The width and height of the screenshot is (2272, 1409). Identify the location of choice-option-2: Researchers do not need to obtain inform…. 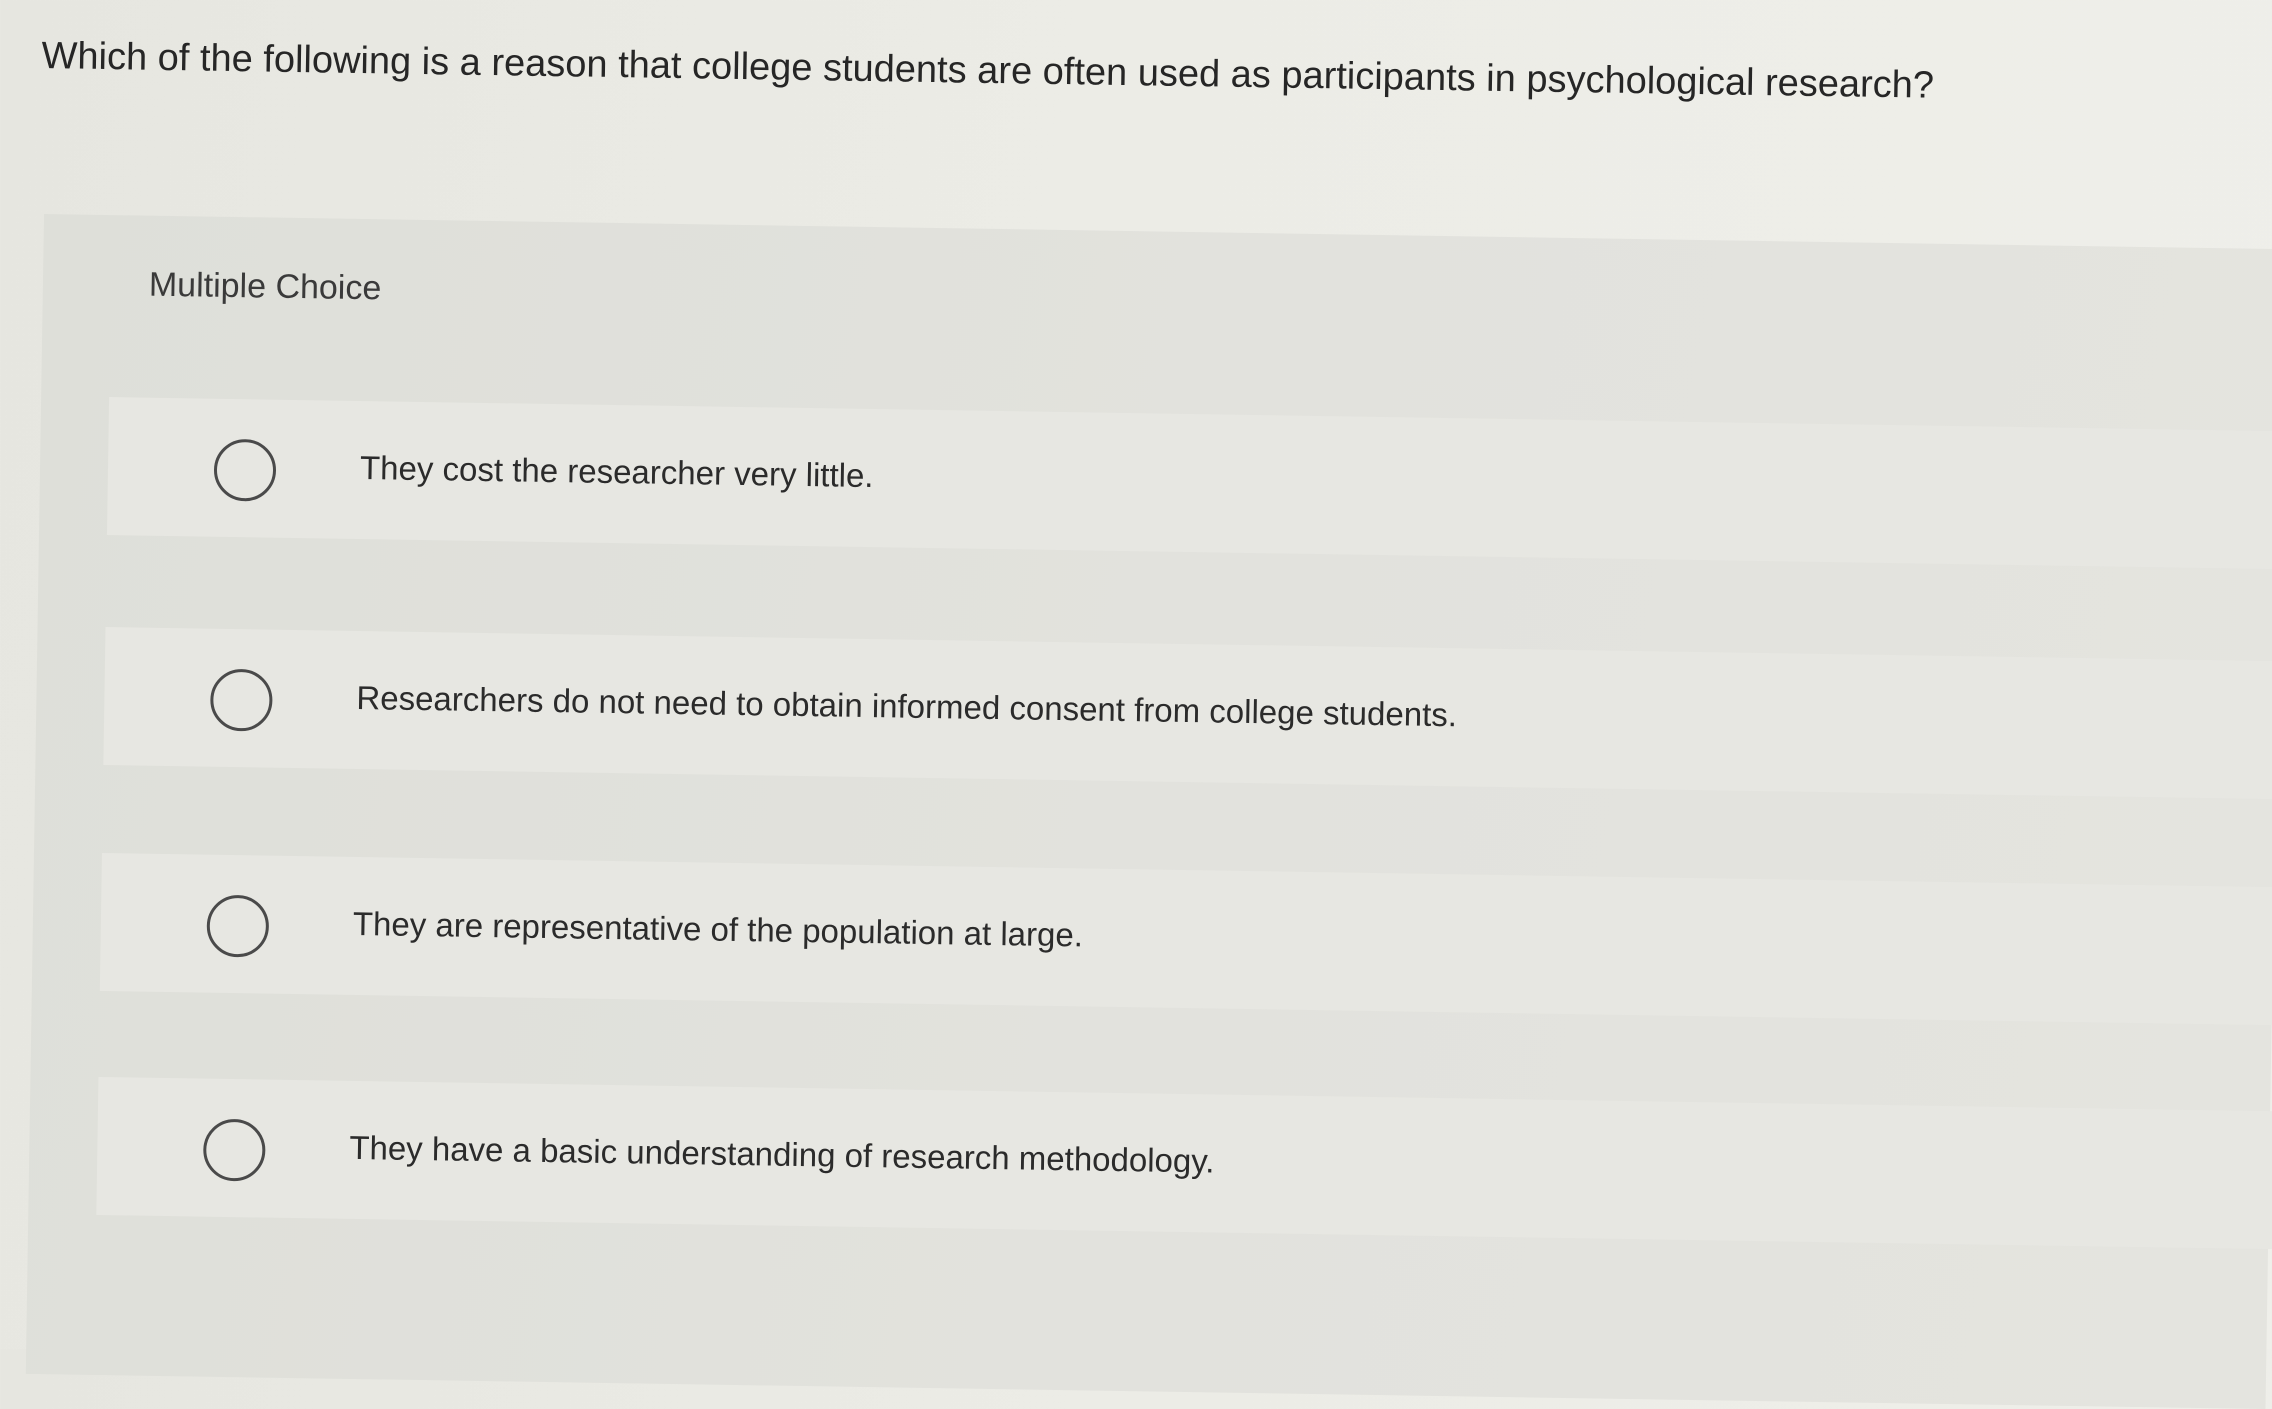
(1187, 713).